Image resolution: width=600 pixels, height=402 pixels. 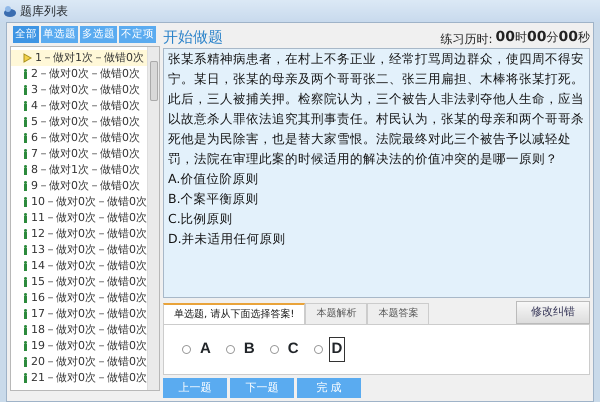 I want to click on tab: 本题答案, so click(x=398, y=313).